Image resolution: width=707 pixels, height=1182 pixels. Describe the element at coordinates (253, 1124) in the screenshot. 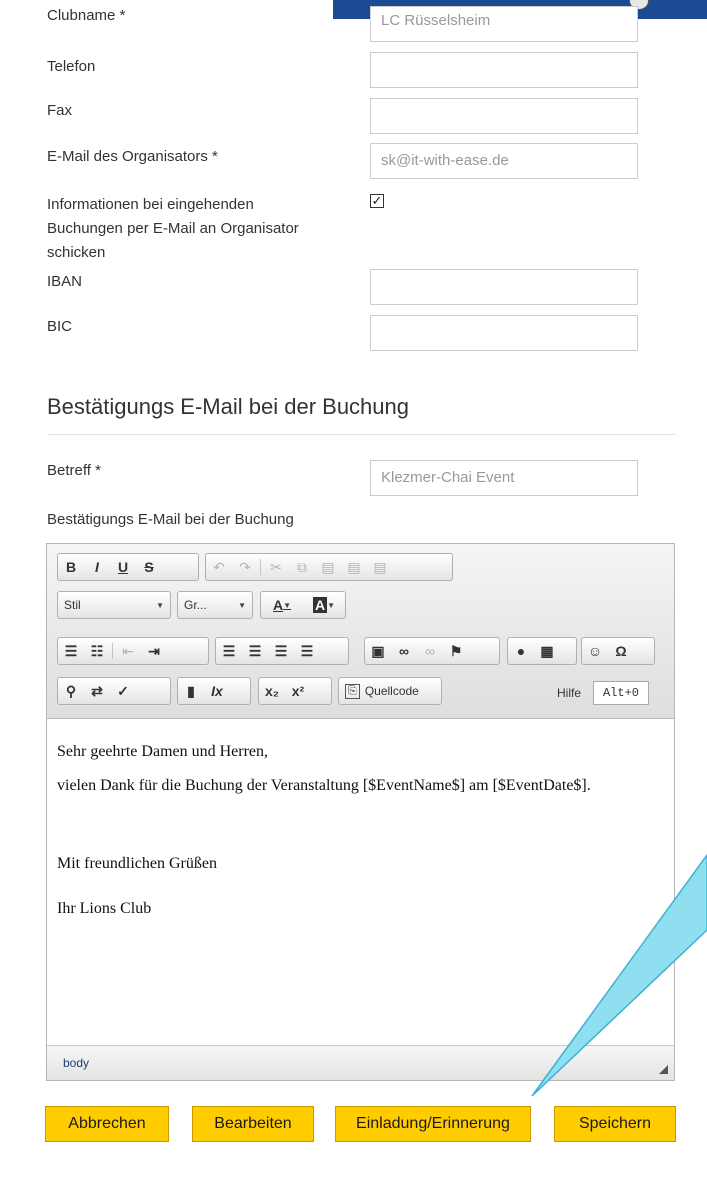

I see `edit-button: Bearbeiten` at that location.